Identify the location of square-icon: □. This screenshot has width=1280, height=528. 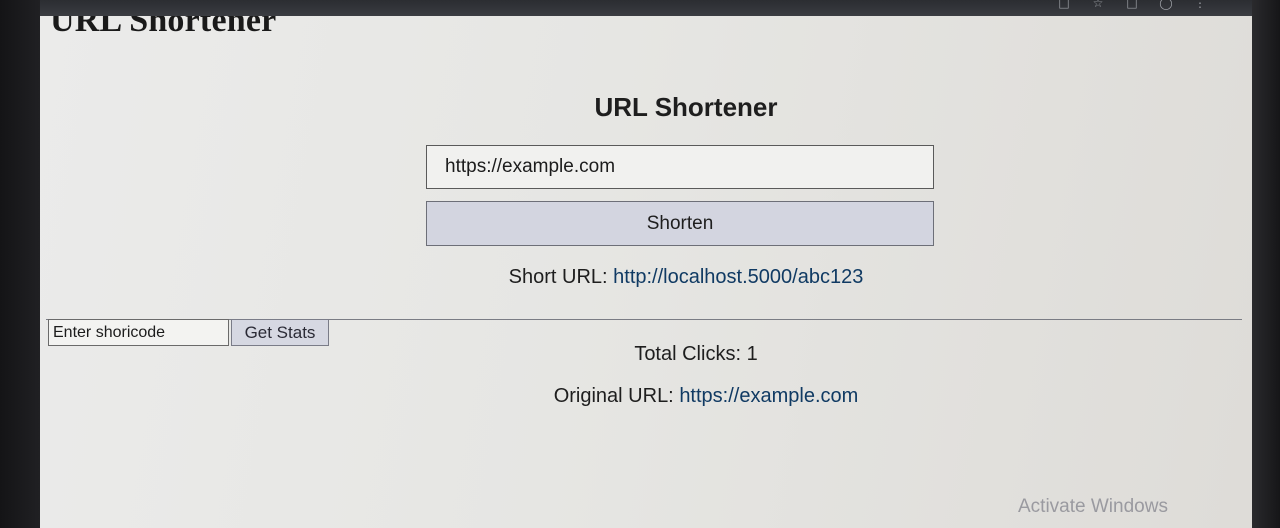
(1064, 4).